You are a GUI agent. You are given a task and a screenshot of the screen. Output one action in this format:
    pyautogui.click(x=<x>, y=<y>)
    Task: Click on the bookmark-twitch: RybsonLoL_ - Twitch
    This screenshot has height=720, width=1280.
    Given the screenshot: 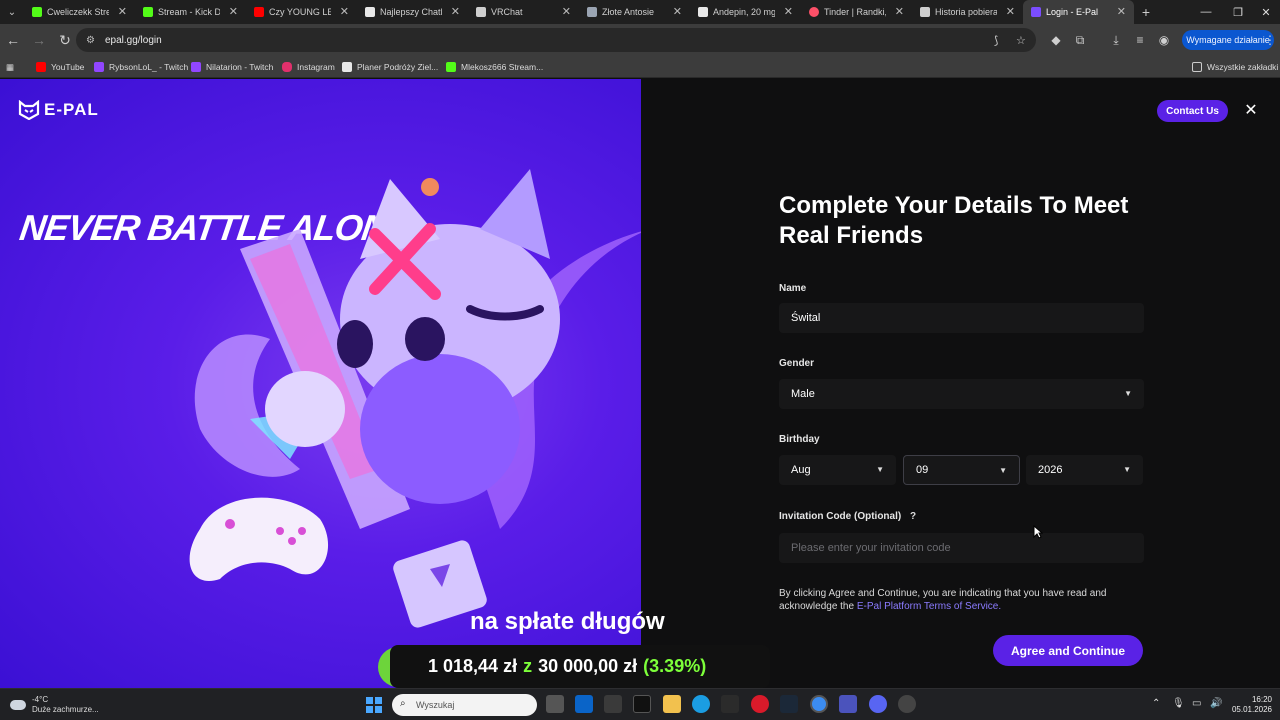 What is the action you would take?
    pyautogui.click(x=141, y=67)
    